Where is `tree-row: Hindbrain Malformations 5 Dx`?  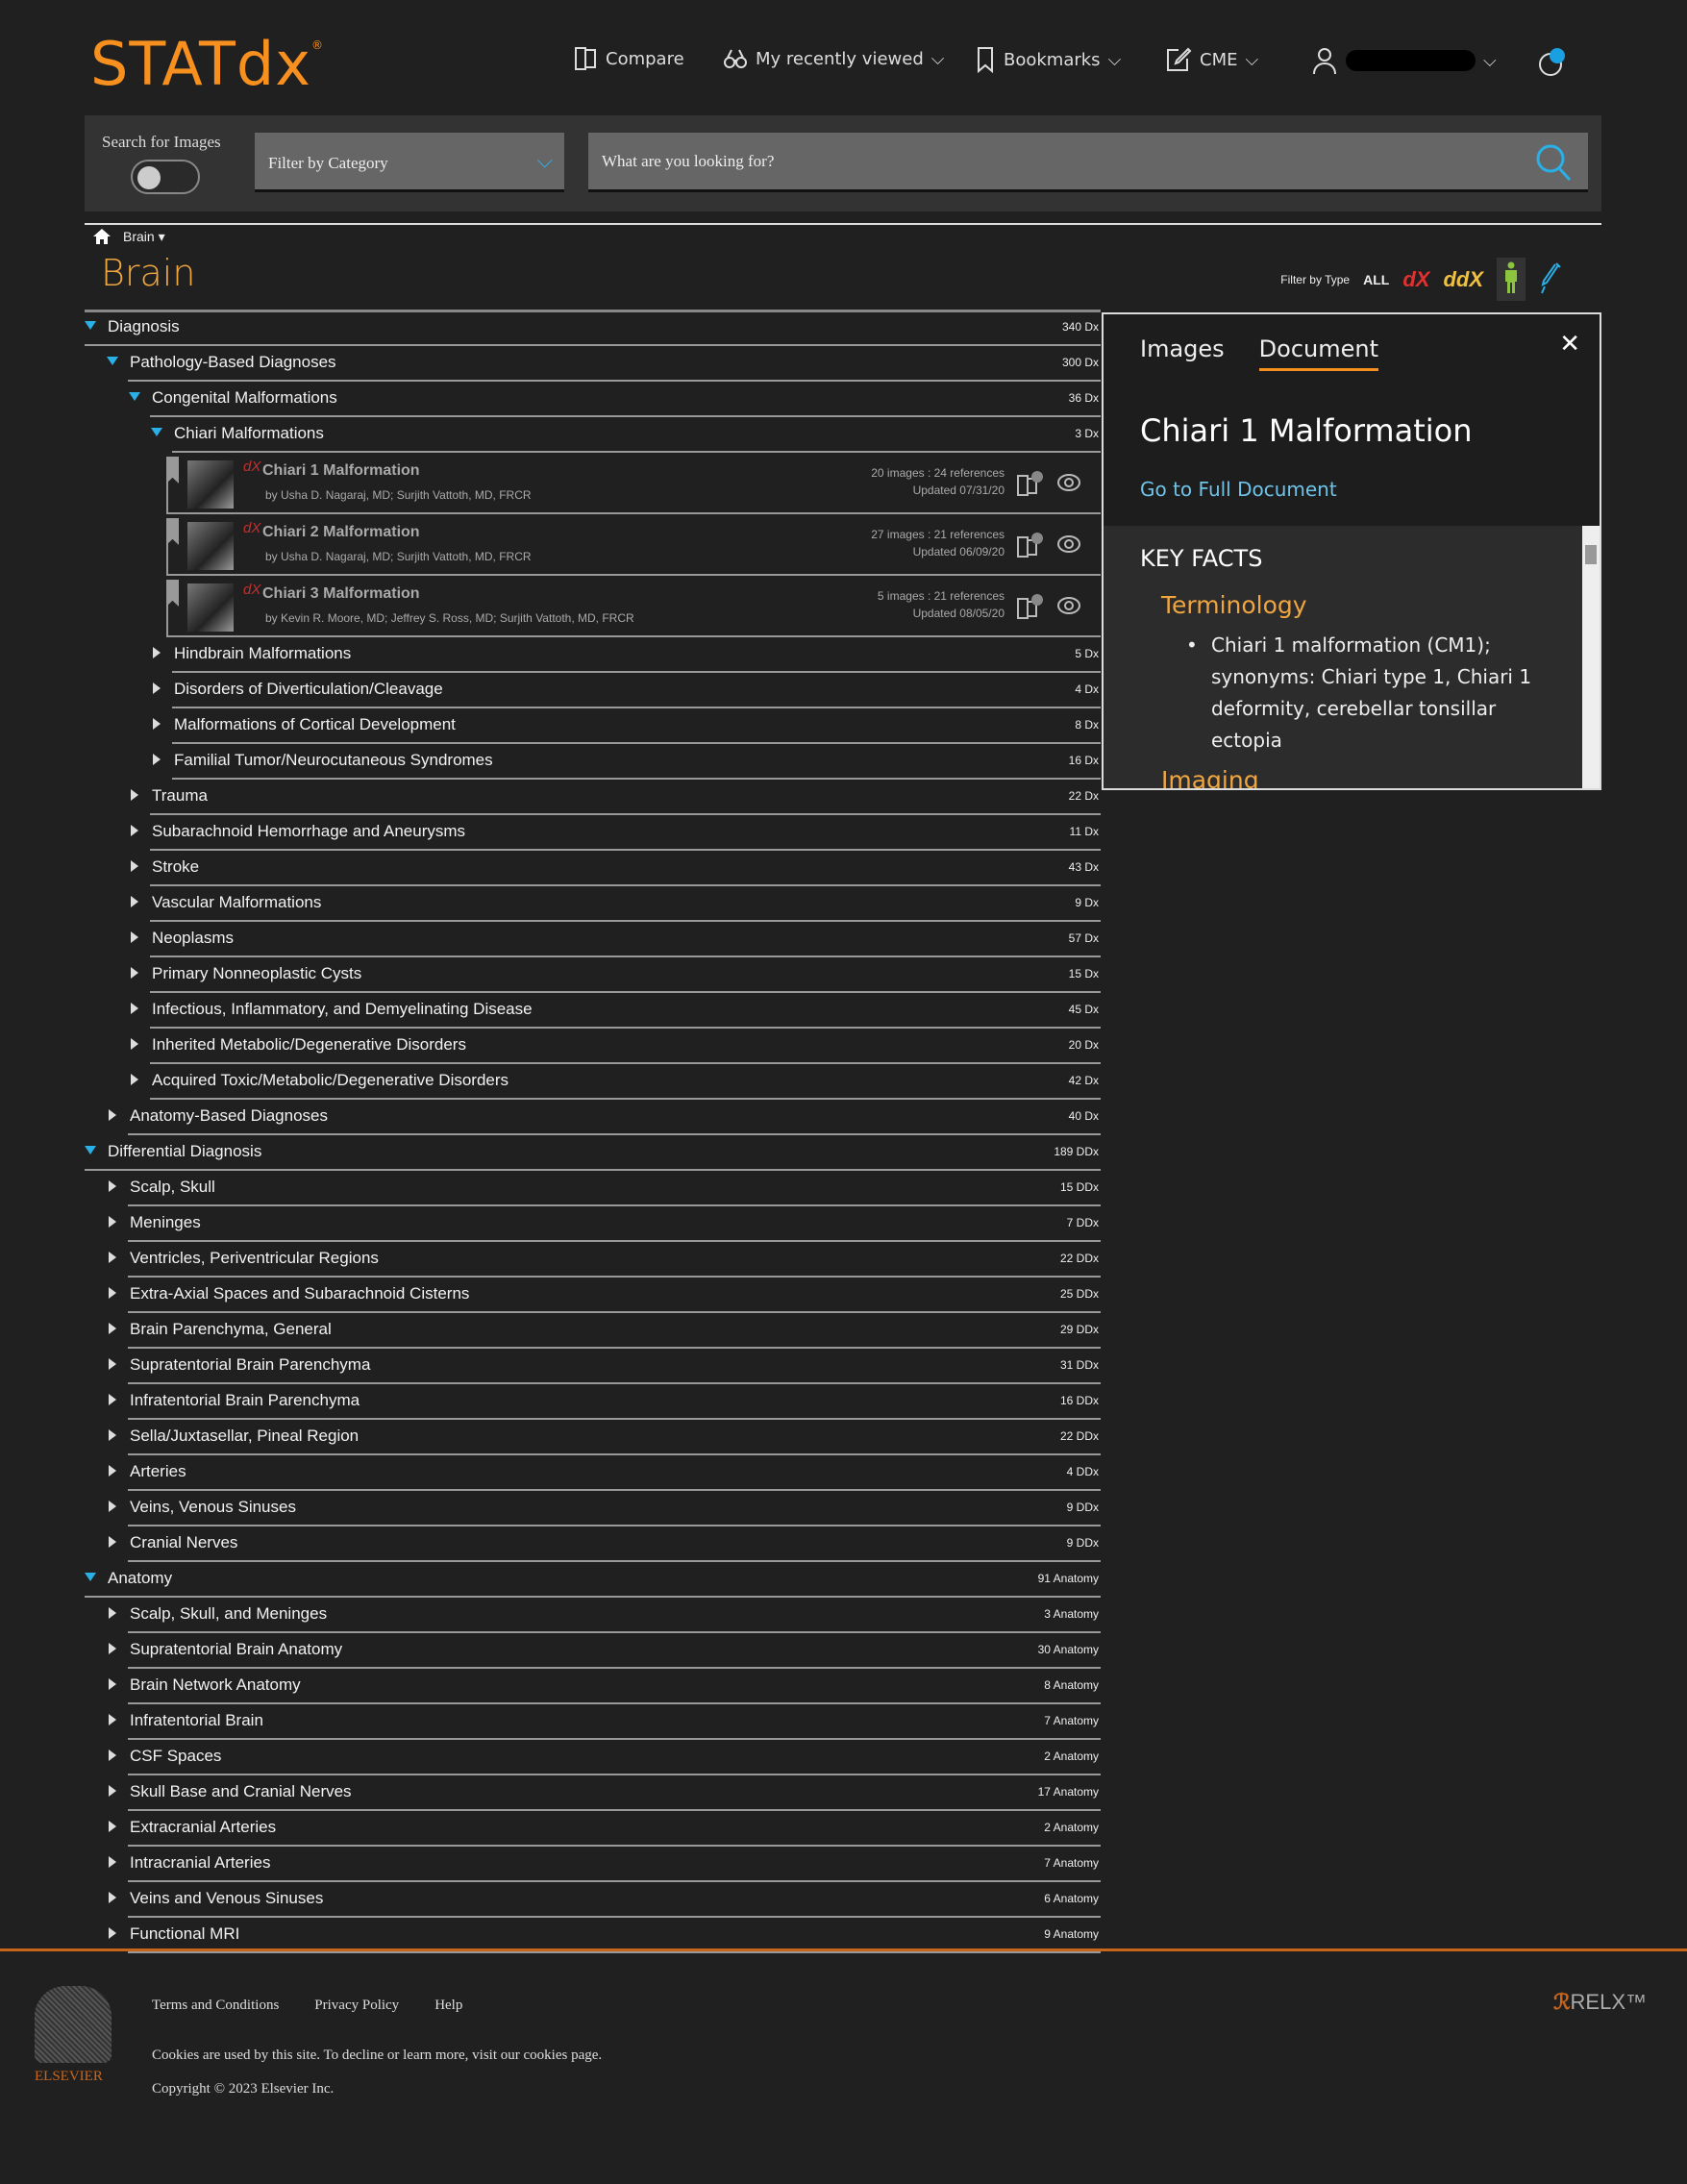
tree-row: Hindbrain Malformations 5 Dx is located at coordinates (593, 655).